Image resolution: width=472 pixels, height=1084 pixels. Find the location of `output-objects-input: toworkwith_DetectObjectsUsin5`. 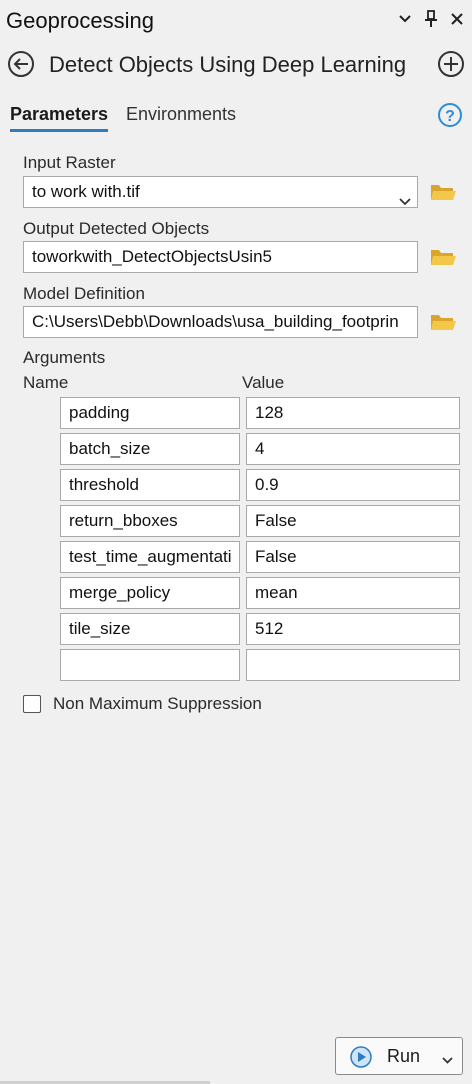

output-objects-input: toworkwith_DetectObjectsUsin5 is located at coordinates (220, 257).